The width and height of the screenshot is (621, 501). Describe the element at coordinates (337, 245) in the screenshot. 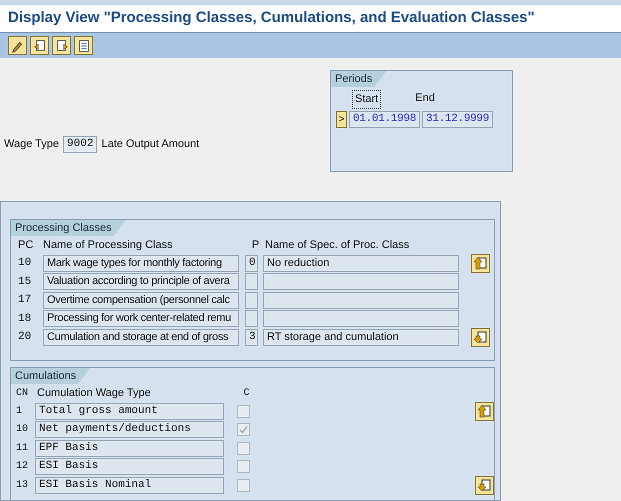

I see `column-header: Name of Spec. of Proc. Class` at that location.